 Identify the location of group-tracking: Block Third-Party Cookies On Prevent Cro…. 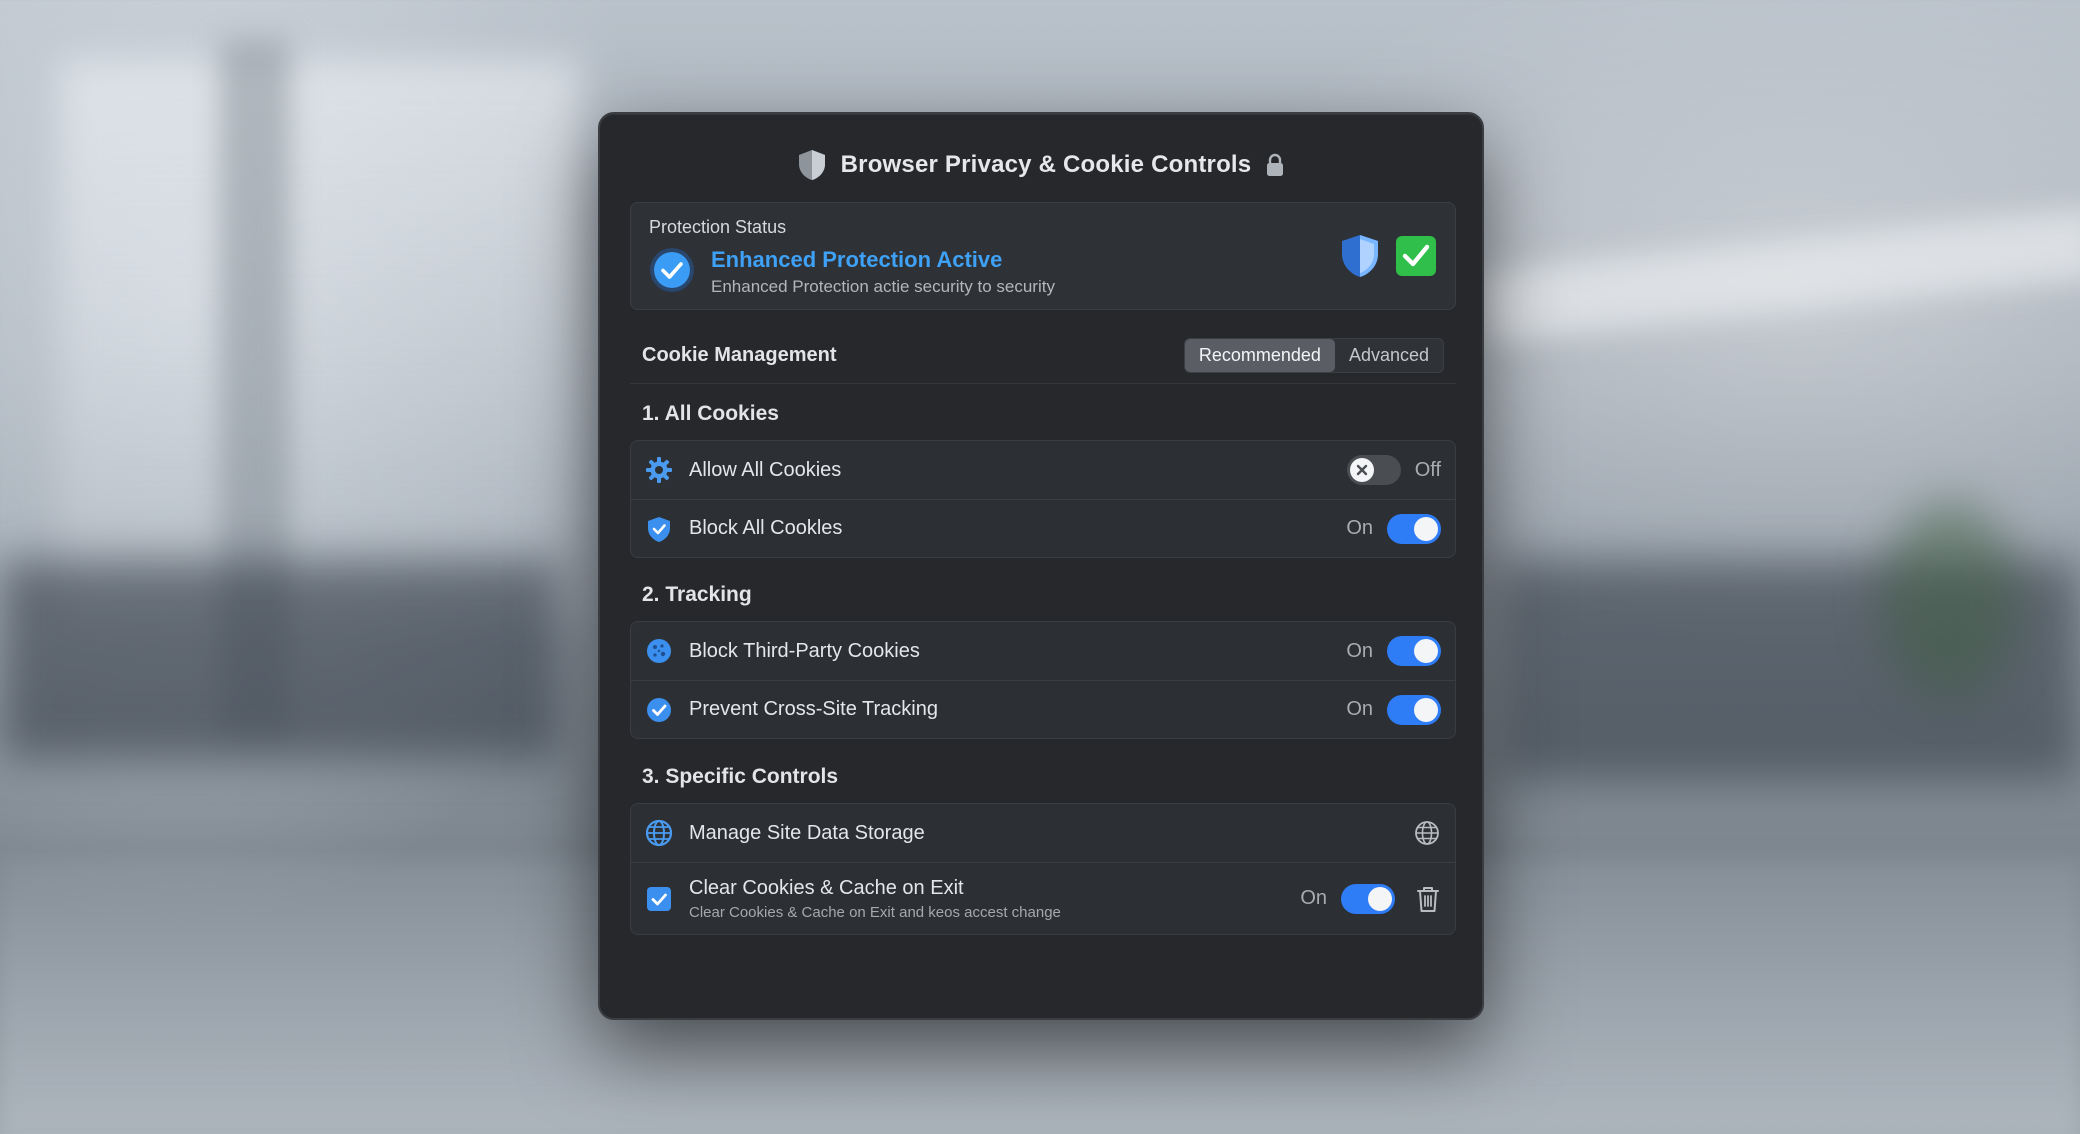
(1043, 680).